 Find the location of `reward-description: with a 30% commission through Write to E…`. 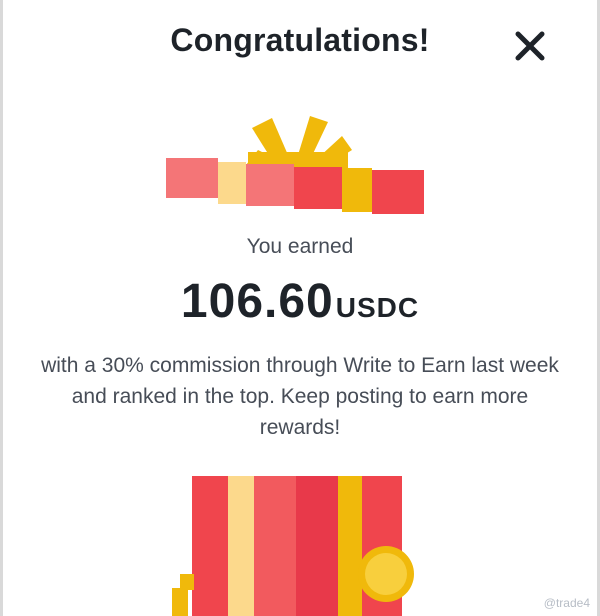

reward-description: with a 30% commission through Write to E… is located at coordinates (300, 396).